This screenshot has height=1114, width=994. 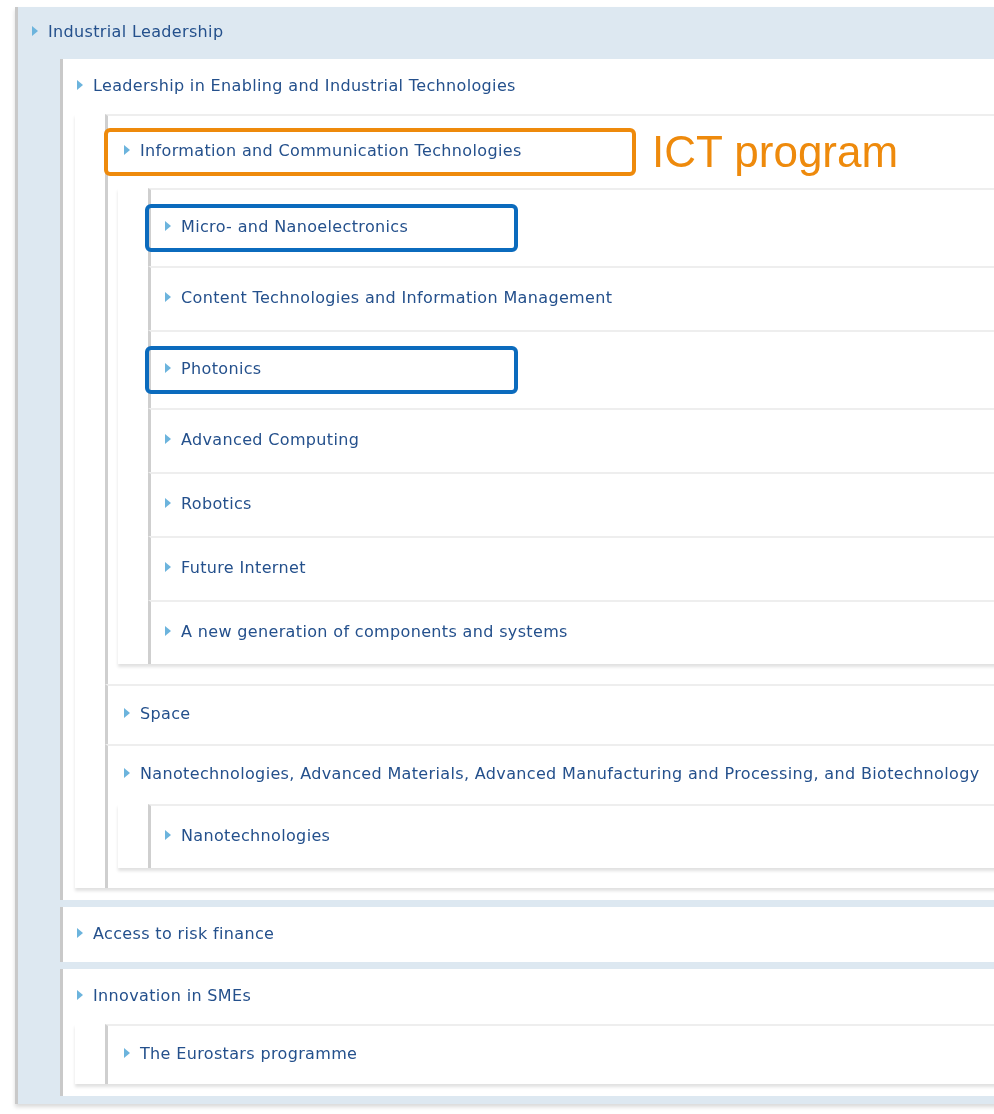 What do you see at coordinates (243, 567) in the screenshot?
I see `tree-item-label: Future Internet` at bounding box center [243, 567].